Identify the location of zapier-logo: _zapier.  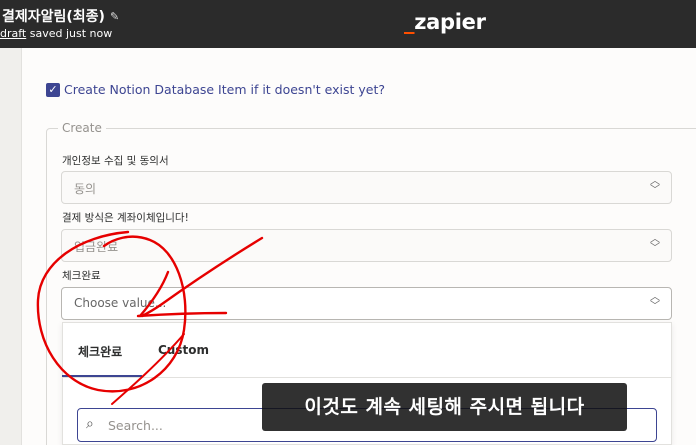
(445, 22).